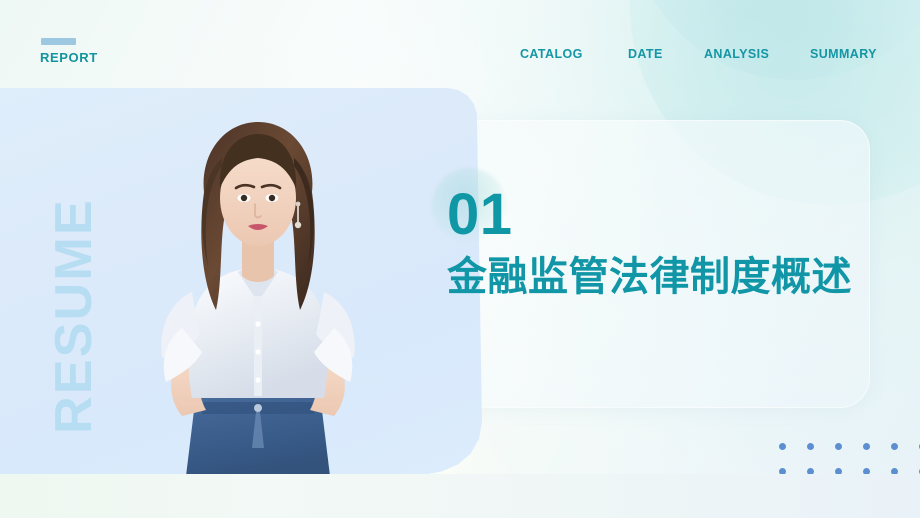 This screenshot has height=518, width=920. I want to click on section-number: 01, so click(480, 214).